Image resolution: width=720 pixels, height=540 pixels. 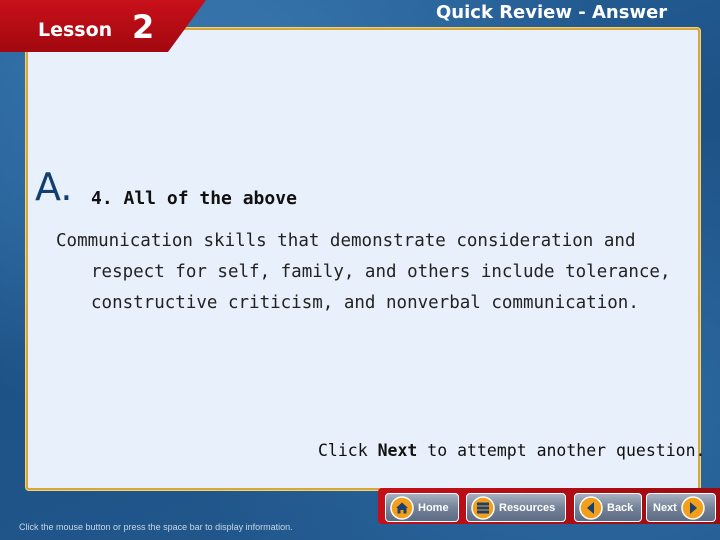 I want to click on resources-button: Resources, so click(x=516, y=507).